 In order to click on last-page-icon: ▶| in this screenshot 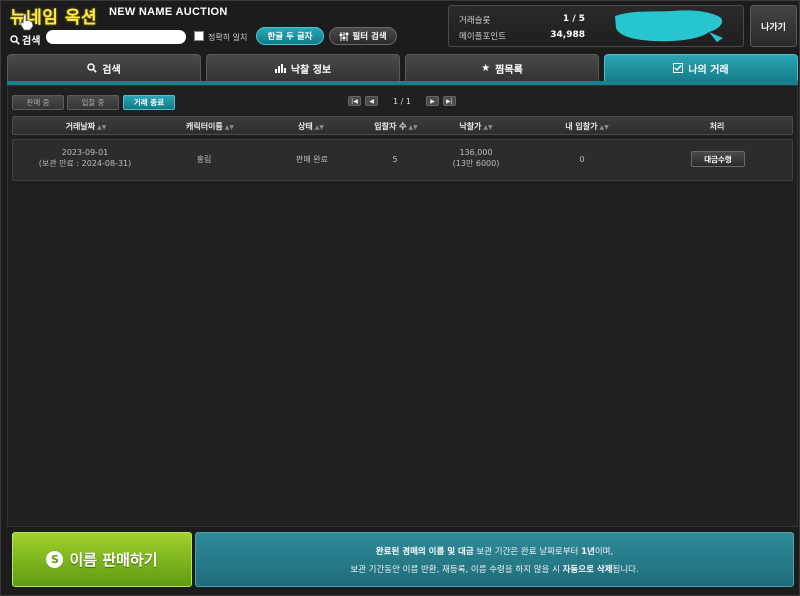, I will do `click(449, 101)`.